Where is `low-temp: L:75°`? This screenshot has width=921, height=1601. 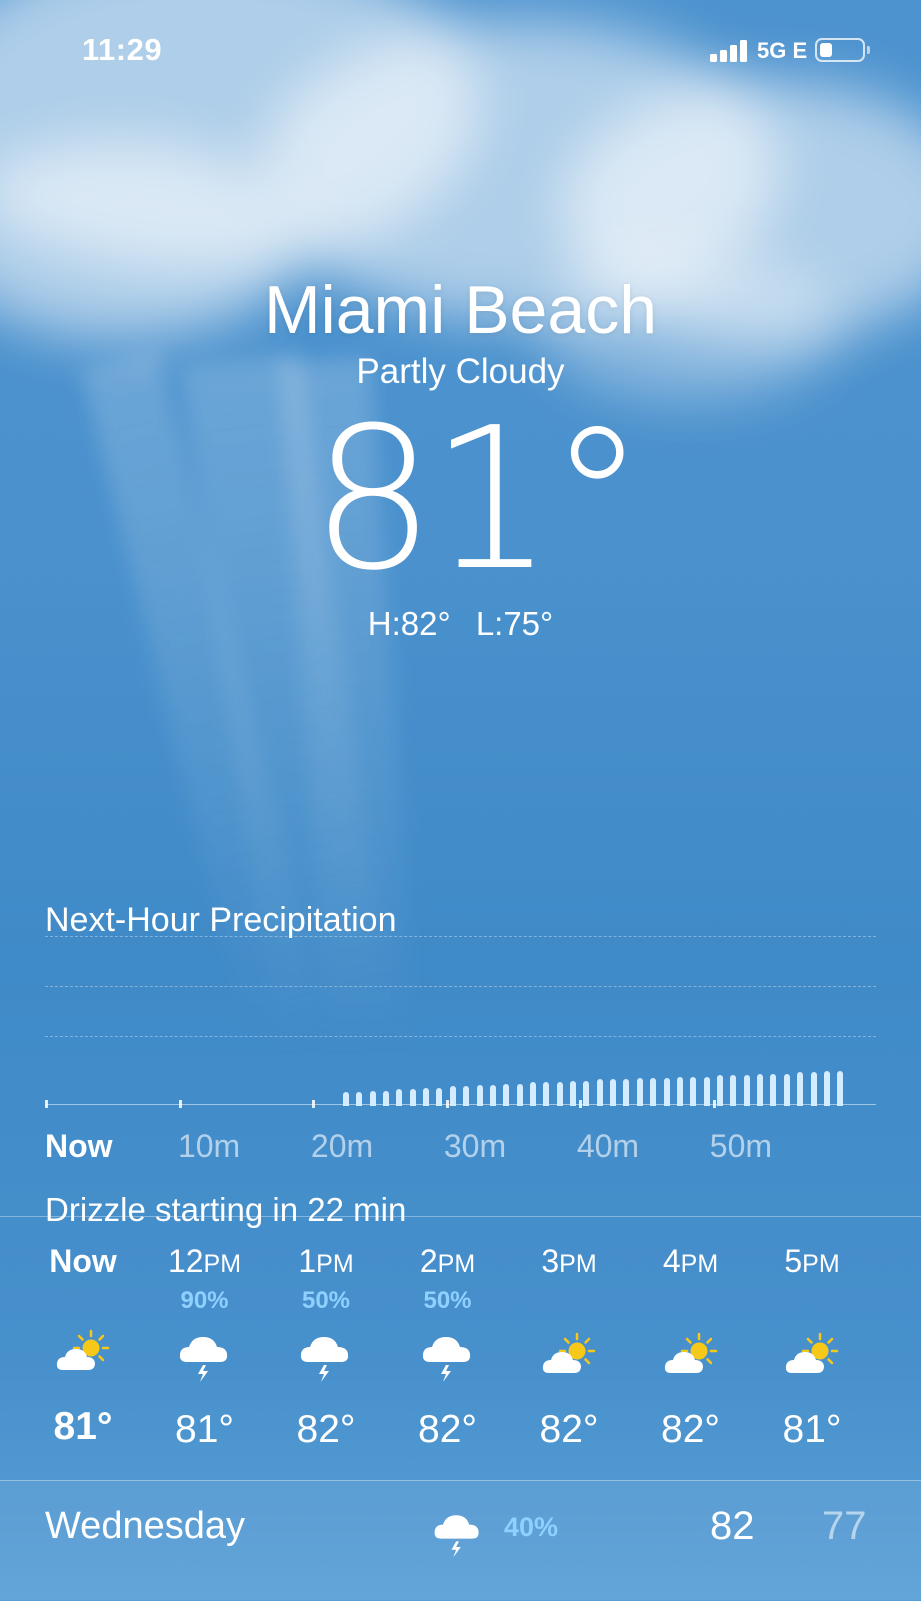
low-temp: L:75° is located at coordinates (514, 623).